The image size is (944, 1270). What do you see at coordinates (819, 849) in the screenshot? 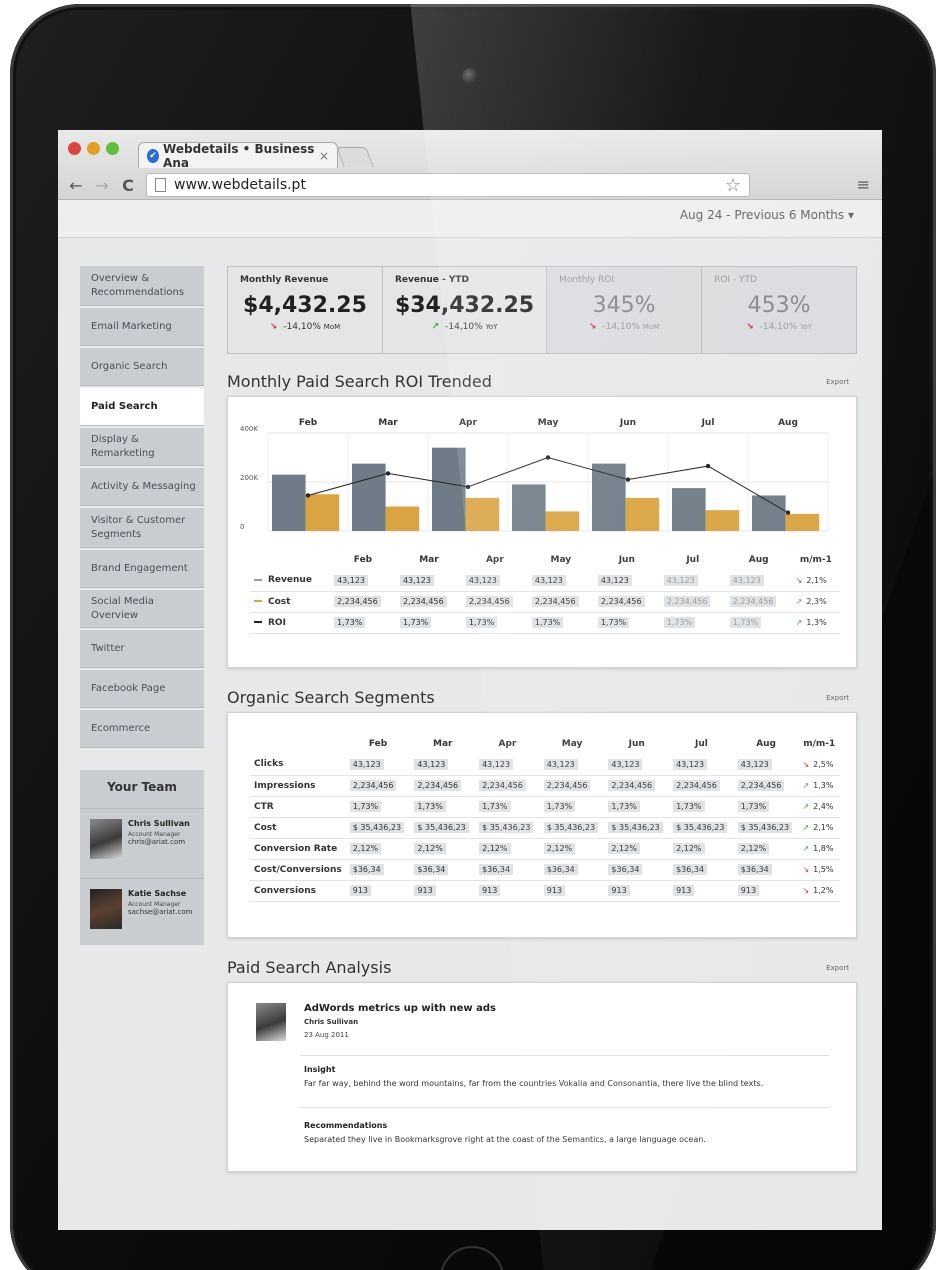
I see `change-cell: ↗ 1,8%` at bounding box center [819, 849].